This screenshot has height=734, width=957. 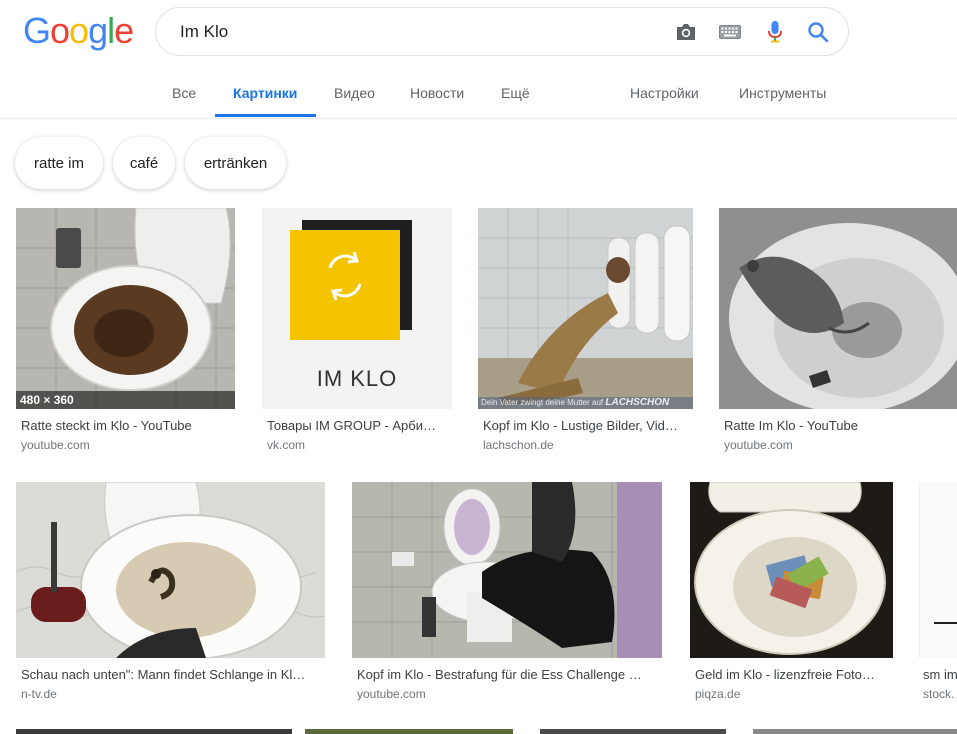 What do you see at coordinates (413, 32) in the screenshot?
I see `search-input` at bounding box center [413, 32].